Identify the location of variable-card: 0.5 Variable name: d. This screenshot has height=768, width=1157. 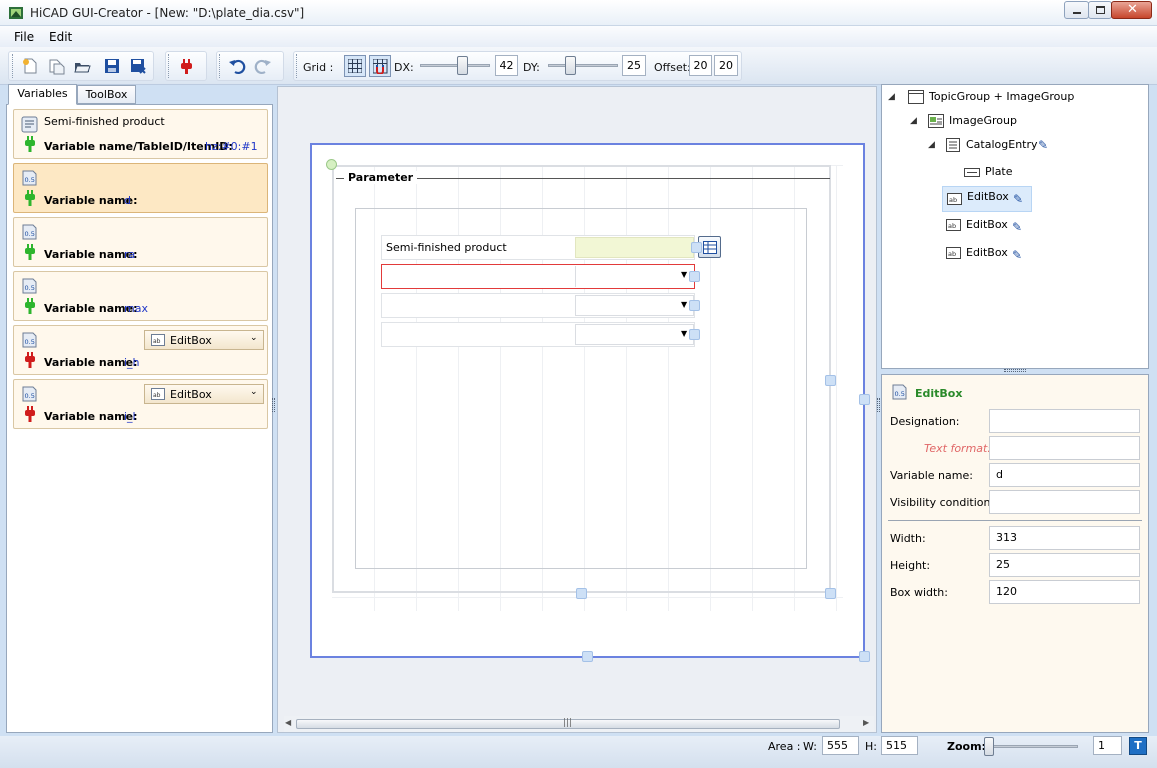
(140, 188).